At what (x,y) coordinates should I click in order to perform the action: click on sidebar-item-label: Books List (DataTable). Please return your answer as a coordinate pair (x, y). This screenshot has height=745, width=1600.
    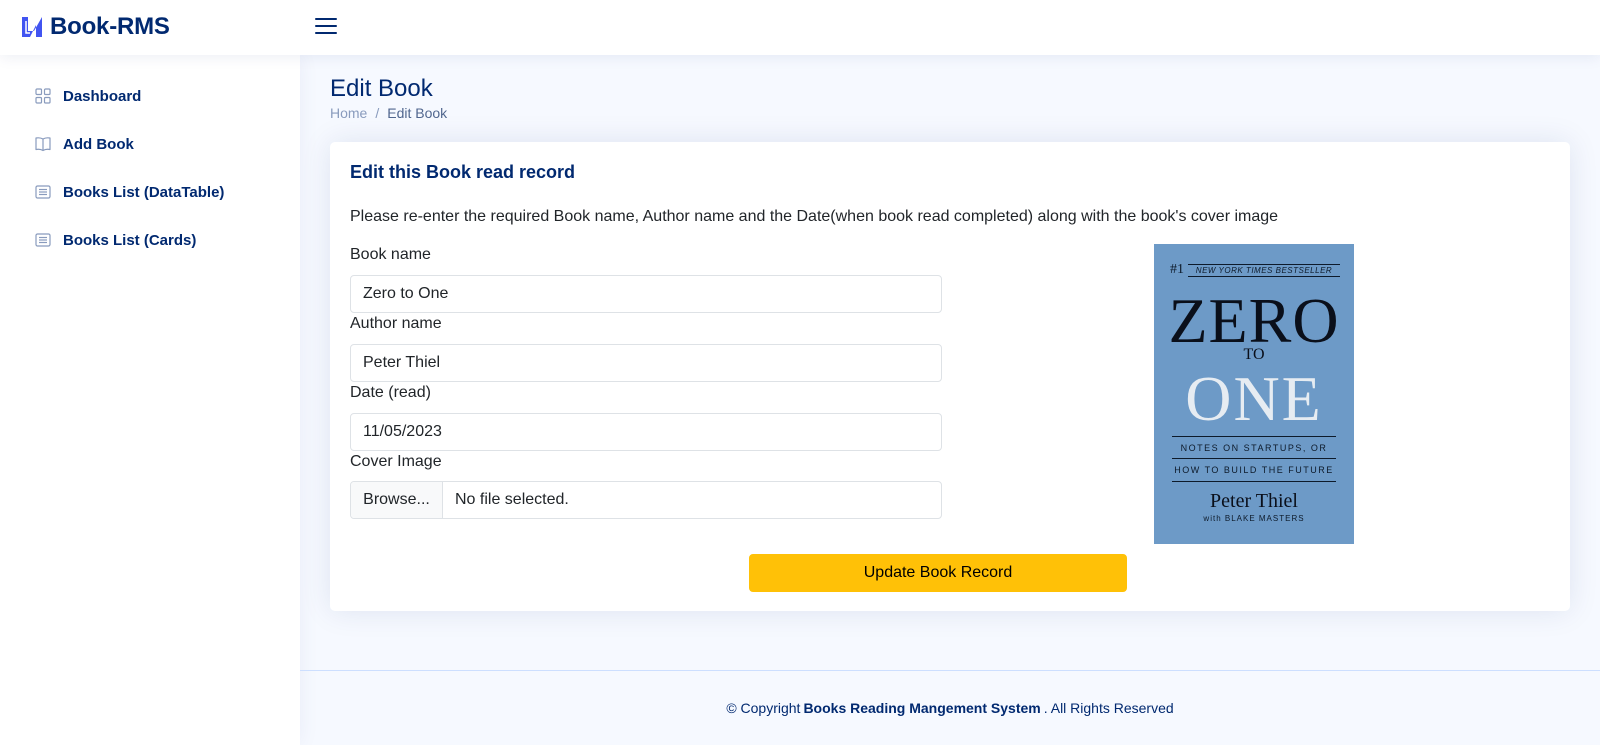
    Looking at the image, I should click on (144, 192).